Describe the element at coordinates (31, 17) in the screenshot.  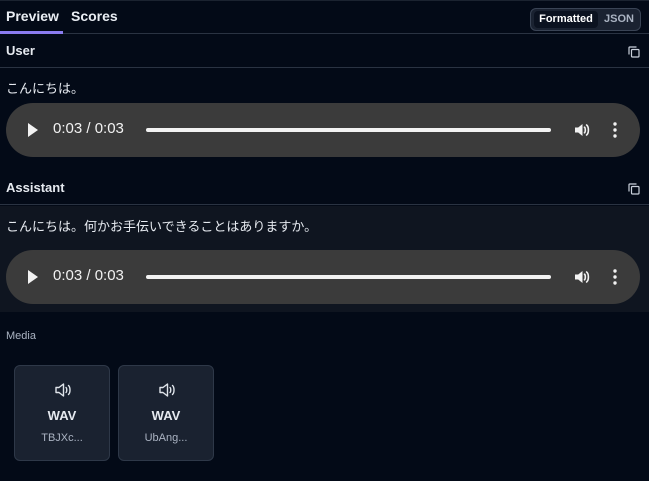
I see `tab-preview: Preview` at that location.